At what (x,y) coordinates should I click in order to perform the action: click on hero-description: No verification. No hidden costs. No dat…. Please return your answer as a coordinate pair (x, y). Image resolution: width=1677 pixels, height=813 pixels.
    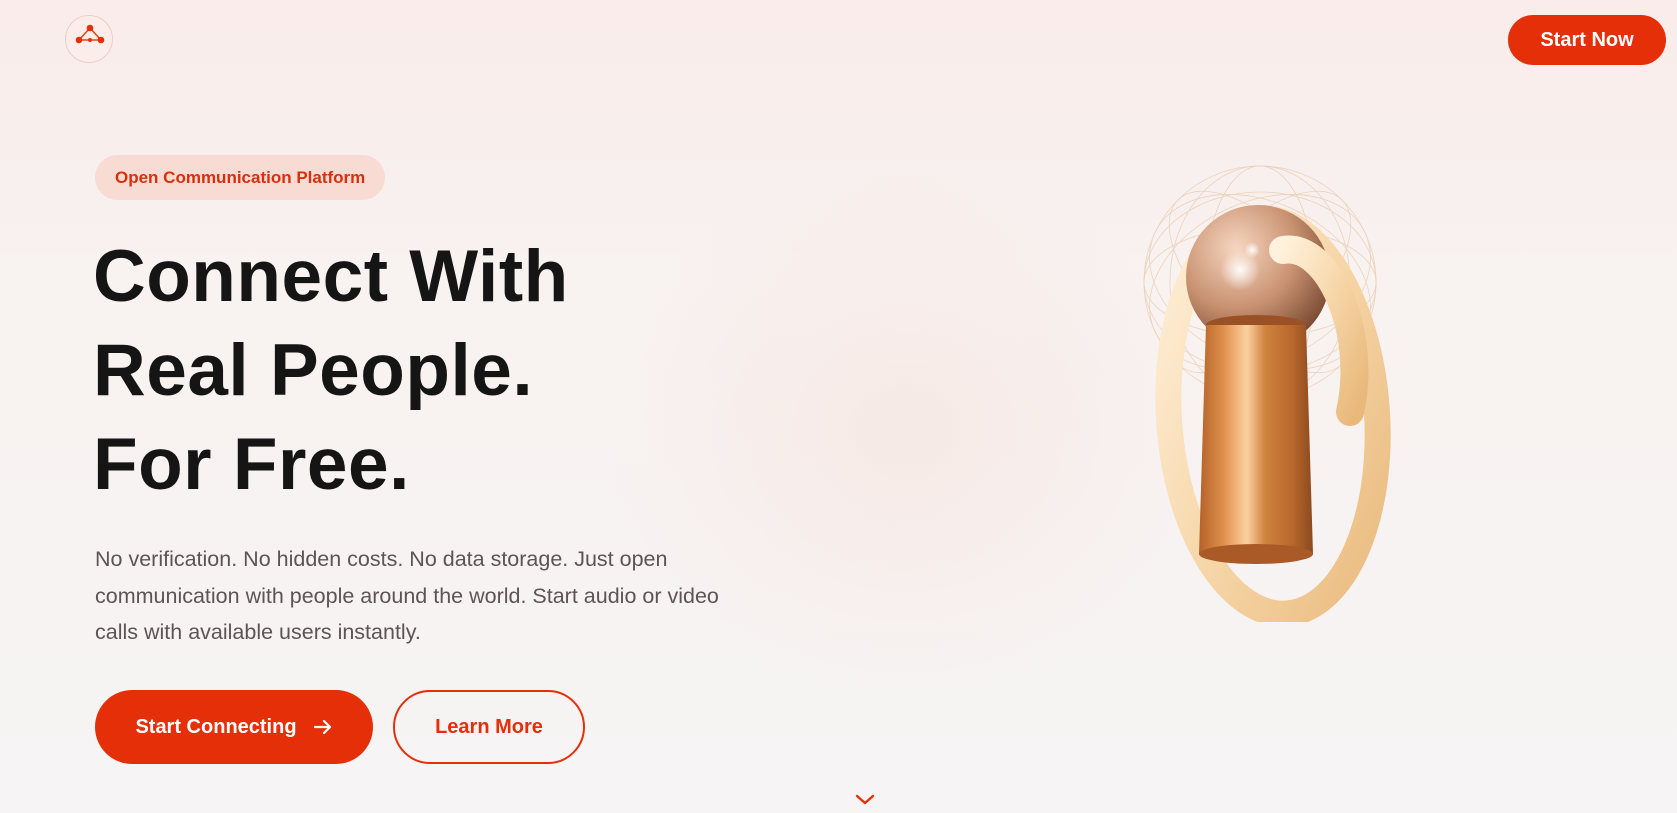
    Looking at the image, I should click on (407, 595).